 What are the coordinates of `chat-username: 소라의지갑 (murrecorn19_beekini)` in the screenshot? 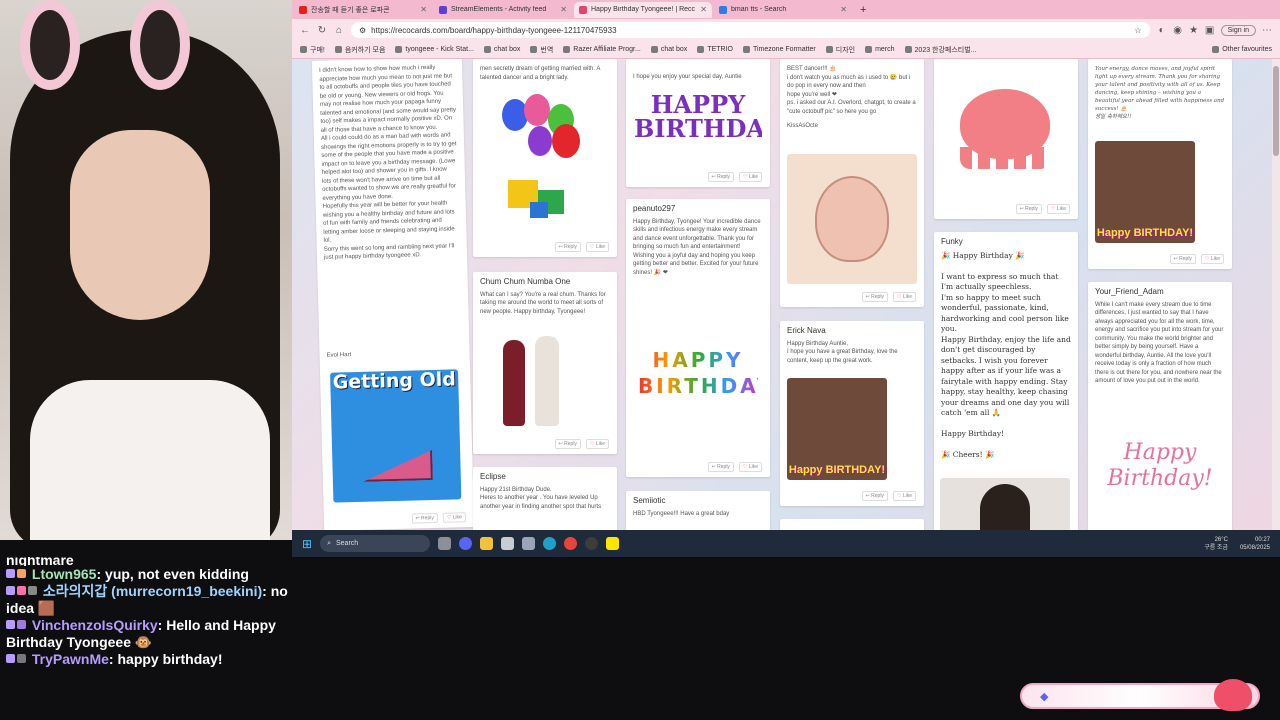 It's located at (152, 591).